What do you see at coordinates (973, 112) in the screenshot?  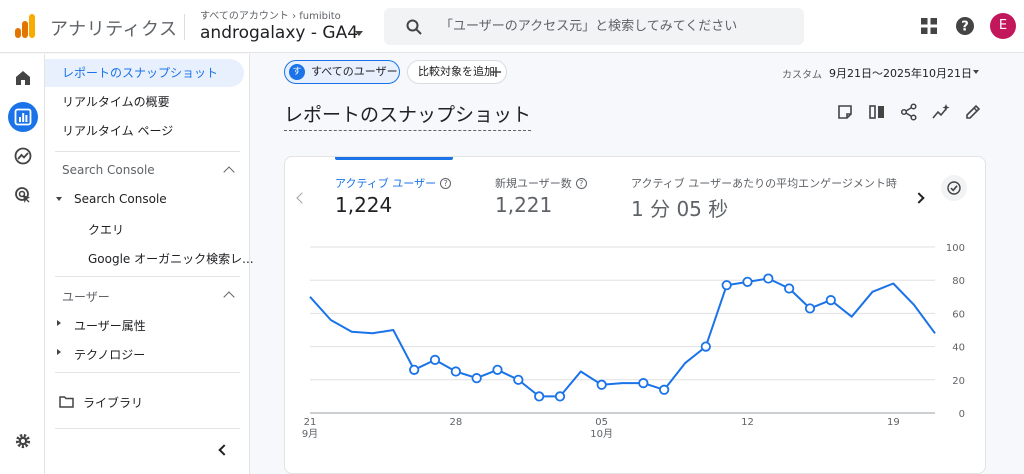 I see `edit-pencil-icon` at bounding box center [973, 112].